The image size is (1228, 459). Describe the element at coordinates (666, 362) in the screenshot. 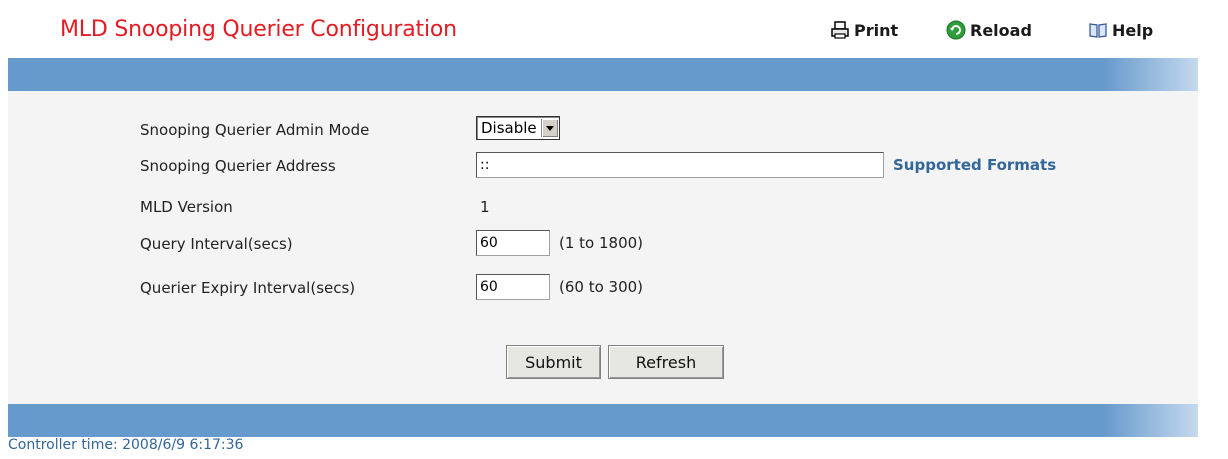

I see `refresh-button: Refresh` at that location.